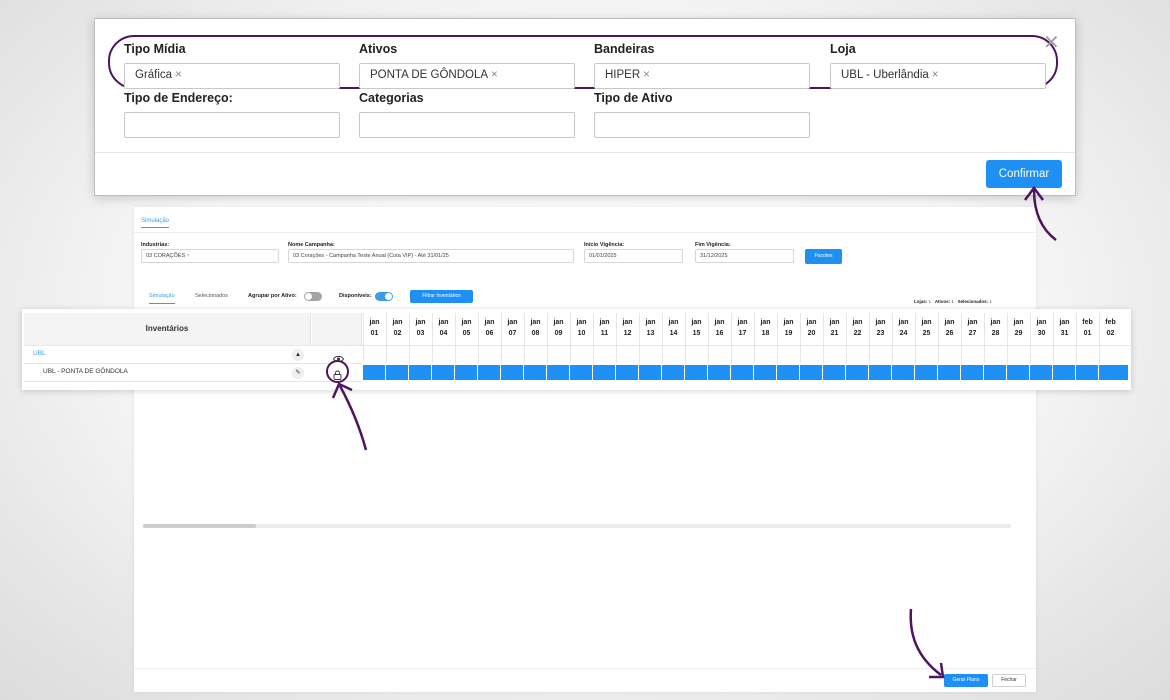 The height and width of the screenshot is (700, 1170). What do you see at coordinates (199, 526) in the screenshot?
I see `scrollbar-thumb` at bounding box center [199, 526].